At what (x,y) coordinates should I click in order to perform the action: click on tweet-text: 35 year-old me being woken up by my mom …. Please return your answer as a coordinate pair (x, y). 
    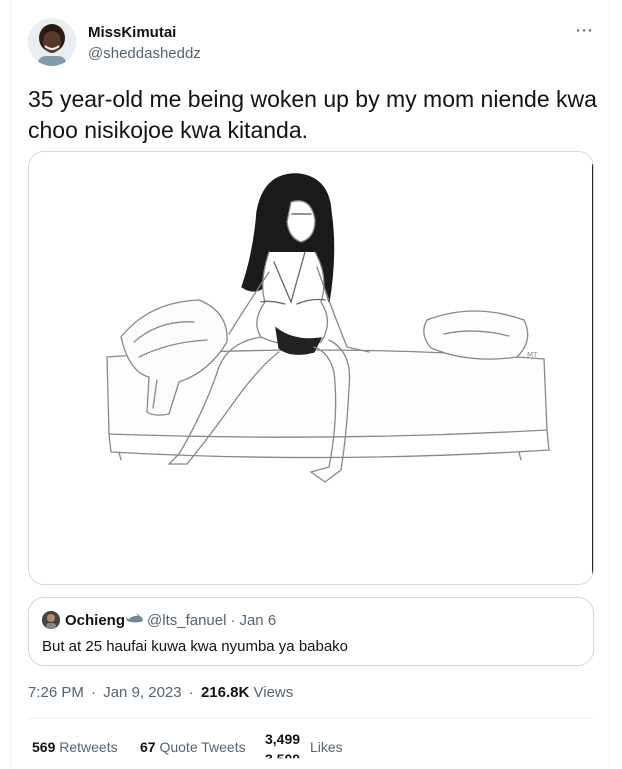
    Looking at the image, I should click on (312, 114).